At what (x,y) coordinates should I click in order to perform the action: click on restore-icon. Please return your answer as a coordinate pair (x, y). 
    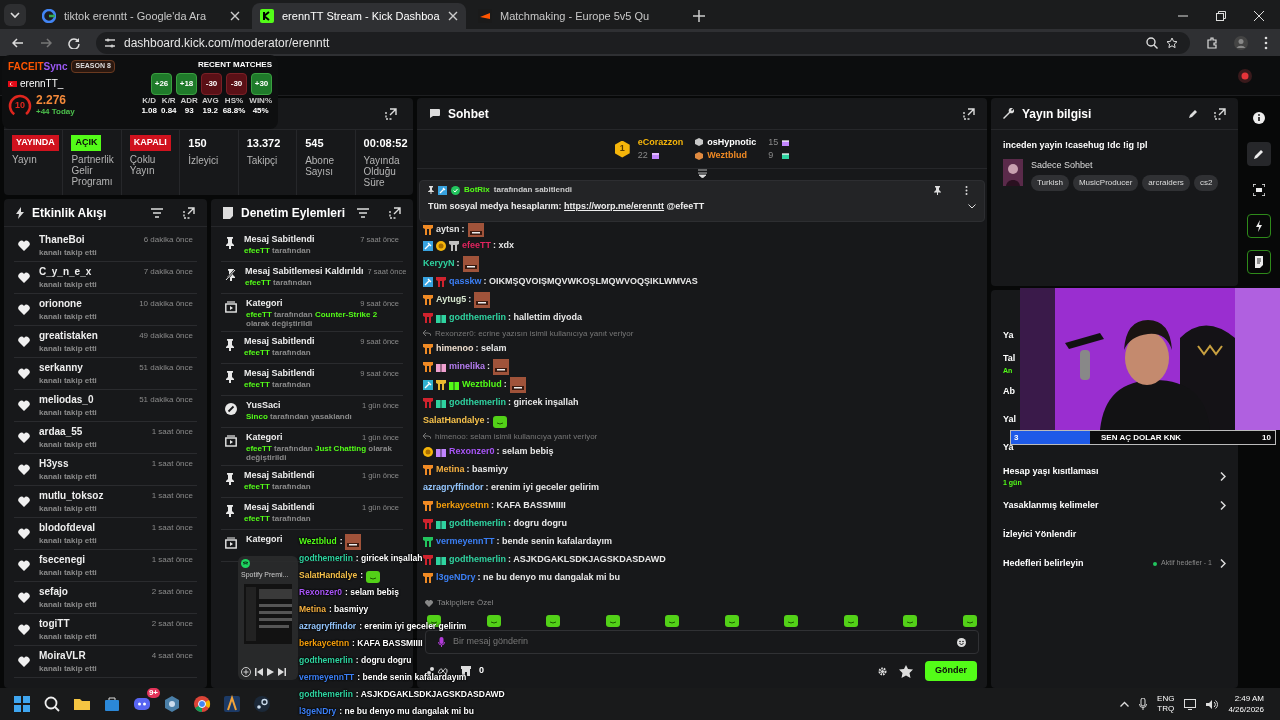
    Looking at the image, I should click on (1221, 16).